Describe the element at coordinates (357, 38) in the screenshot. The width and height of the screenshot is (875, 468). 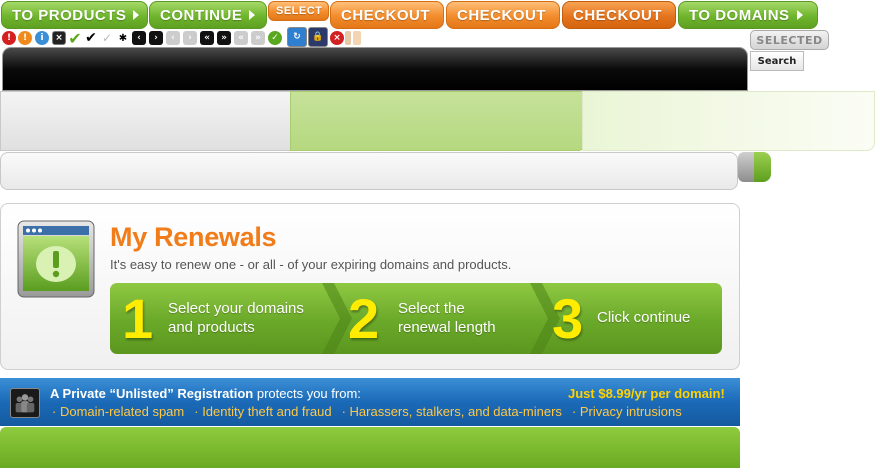
I see `slider-right-cap-icon` at that location.